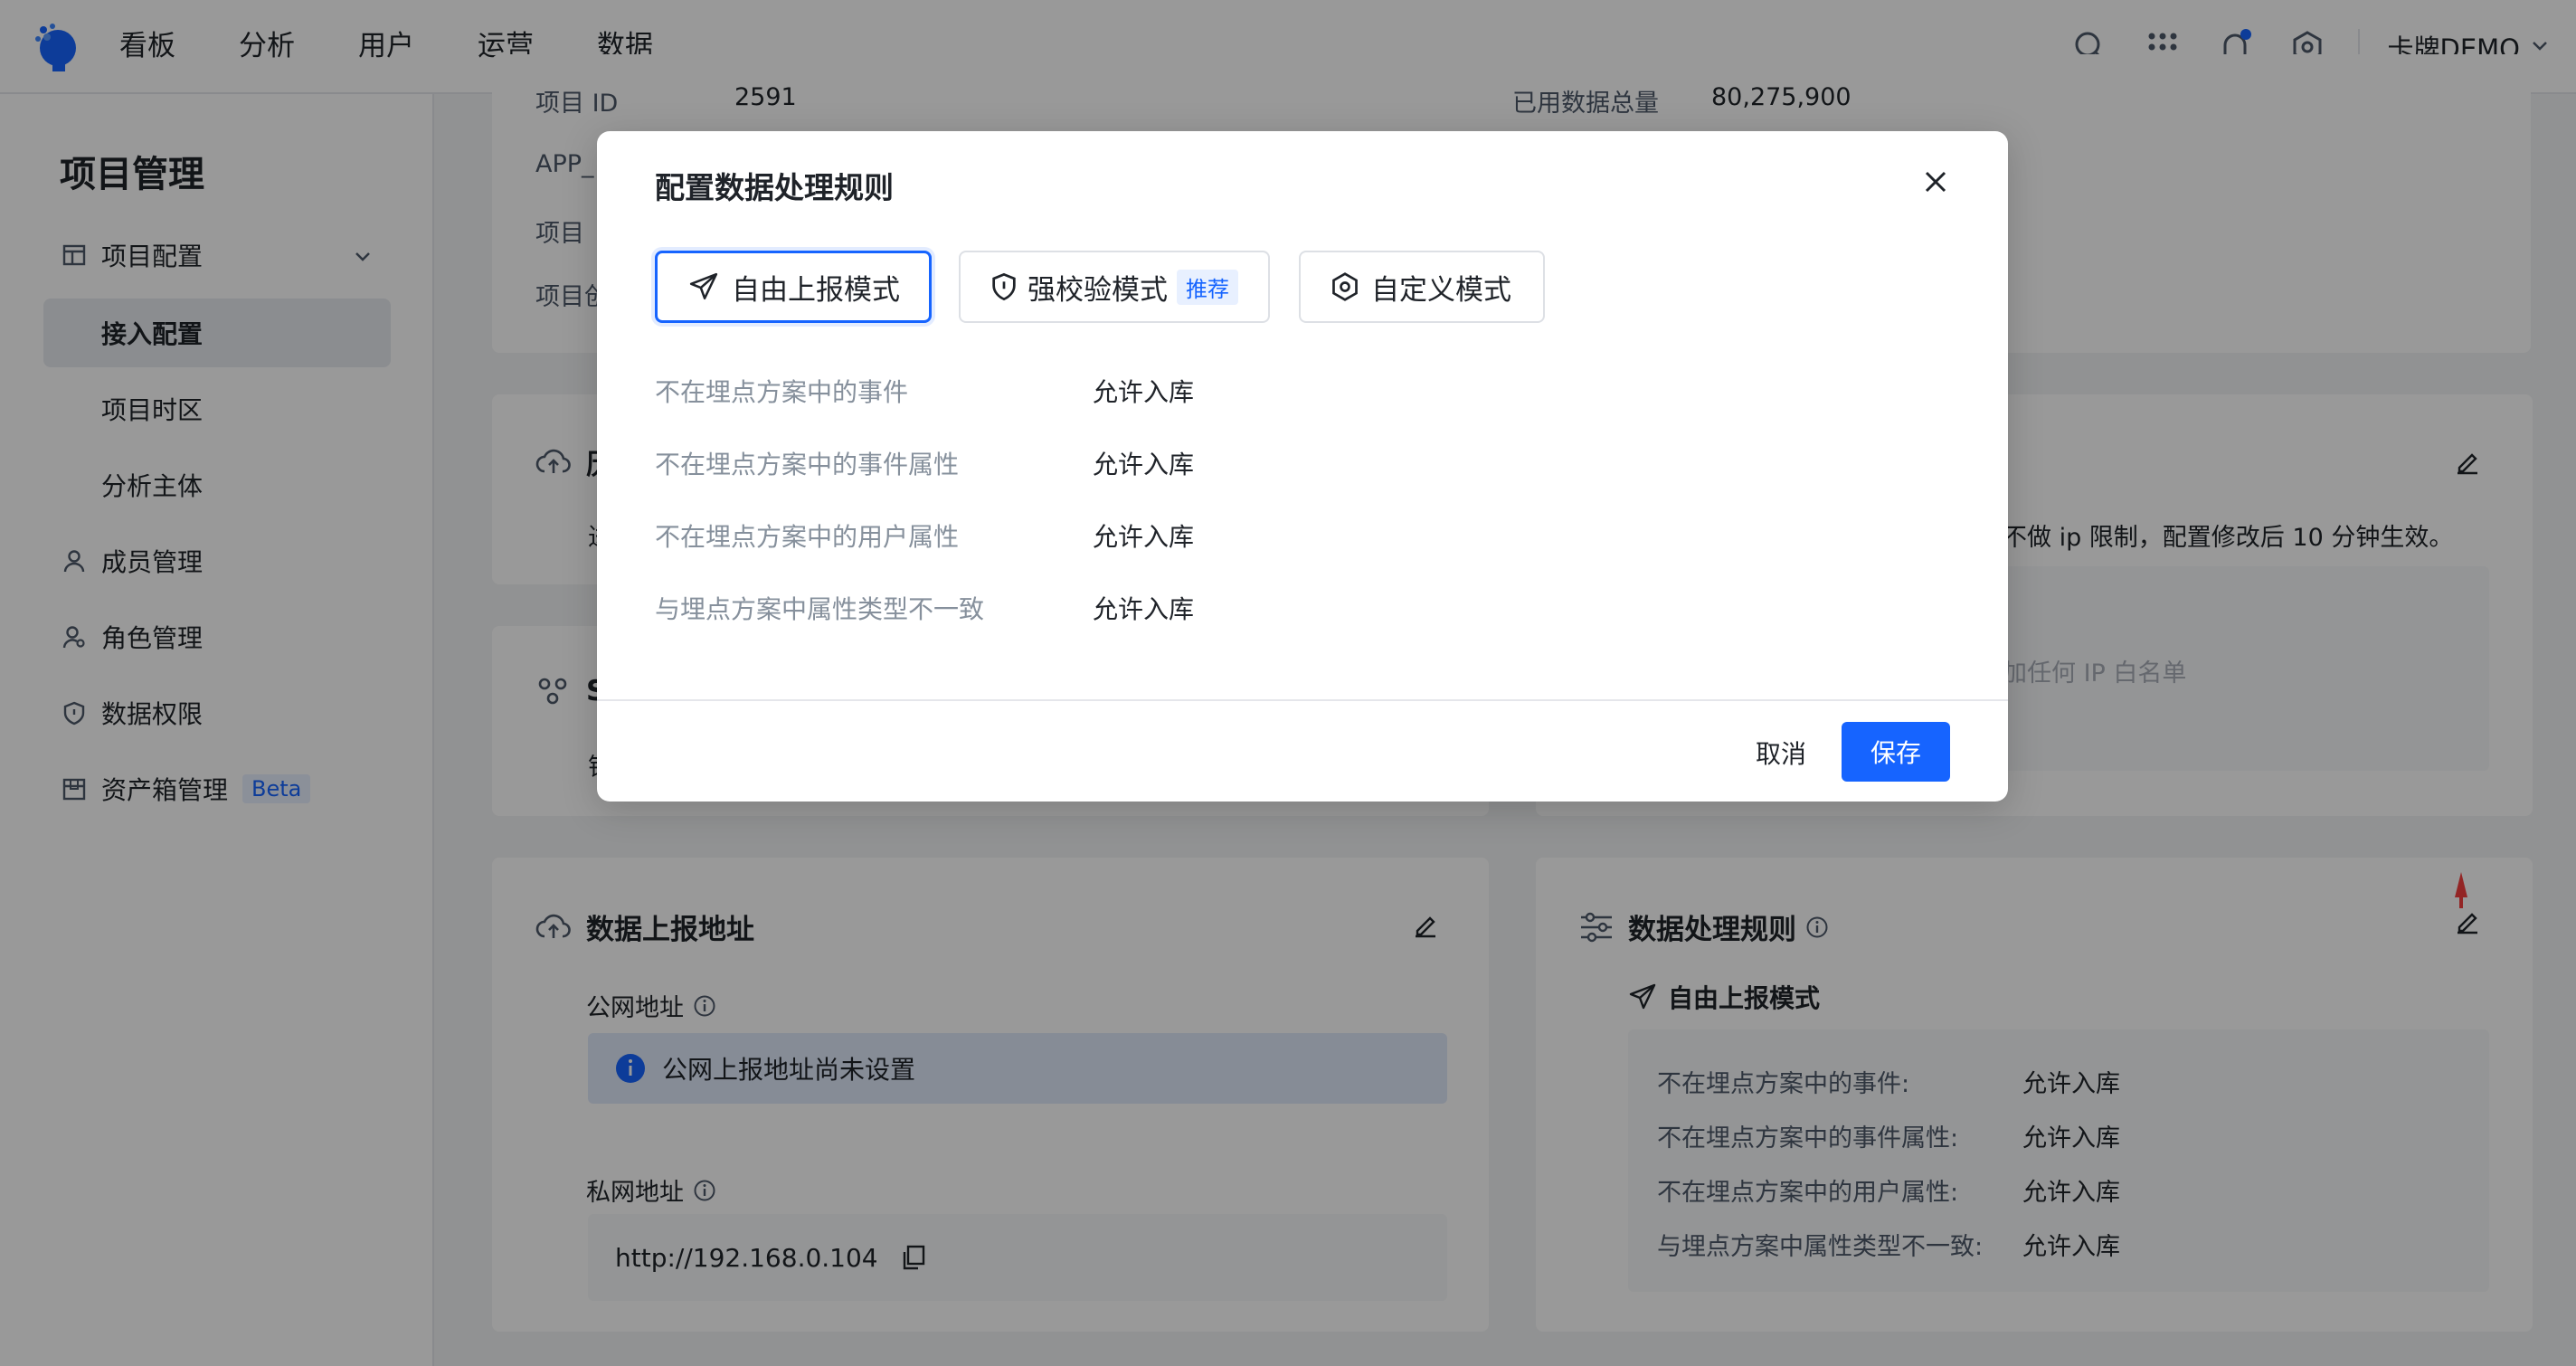 This screenshot has width=2576, height=1366. I want to click on shield-icon, so click(1004, 286).